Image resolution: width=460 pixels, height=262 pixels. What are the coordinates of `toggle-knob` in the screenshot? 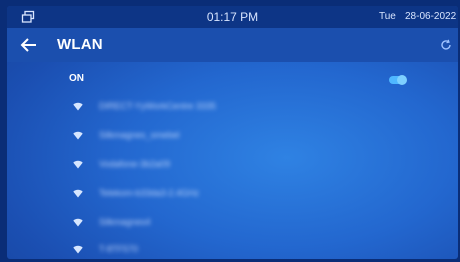 It's located at (402, 80).